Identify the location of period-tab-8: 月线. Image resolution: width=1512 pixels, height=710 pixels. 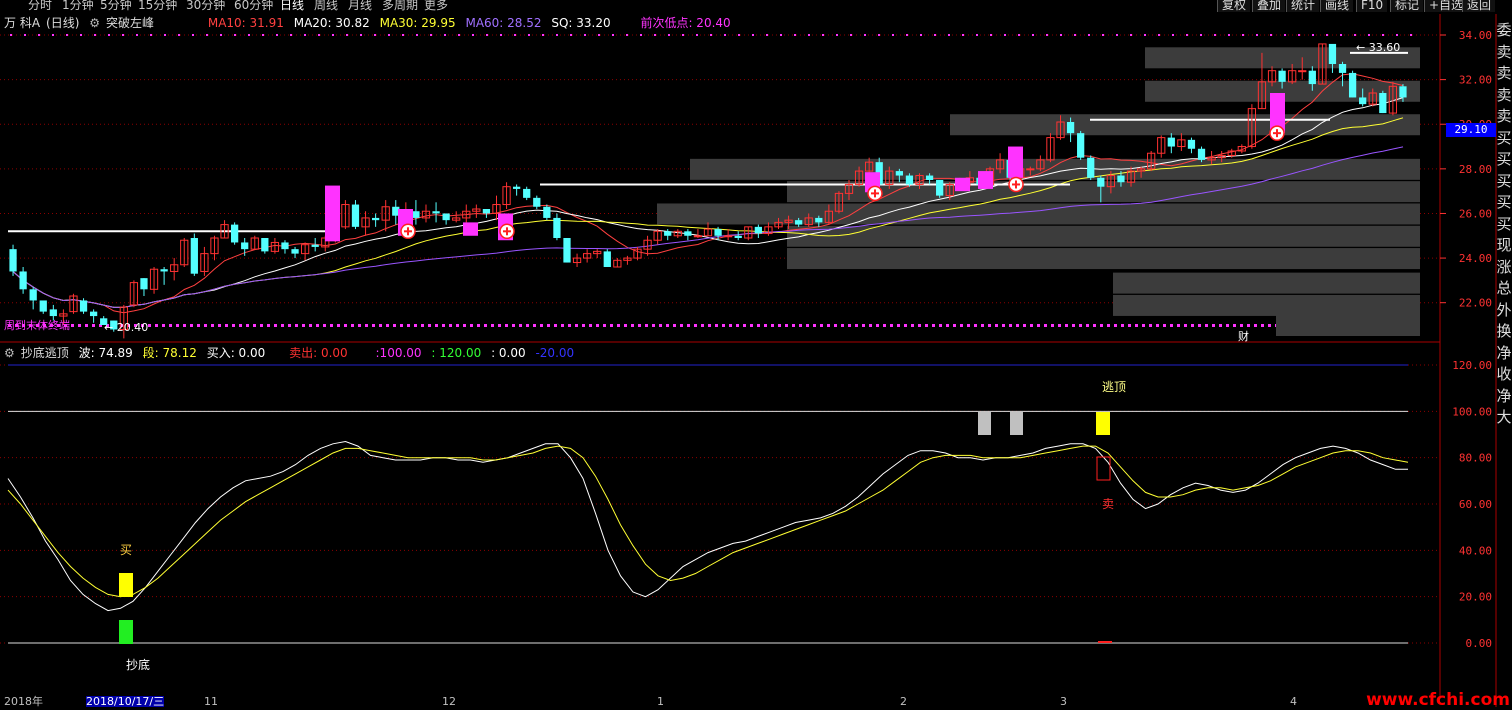
(360, 6).